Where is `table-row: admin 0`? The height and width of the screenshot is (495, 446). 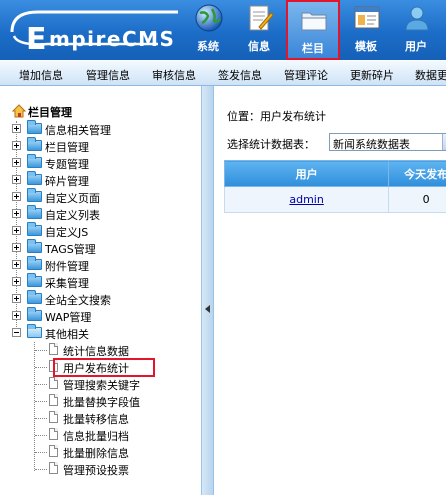 table-row: admin 0 is located at coordinates (334, 199).